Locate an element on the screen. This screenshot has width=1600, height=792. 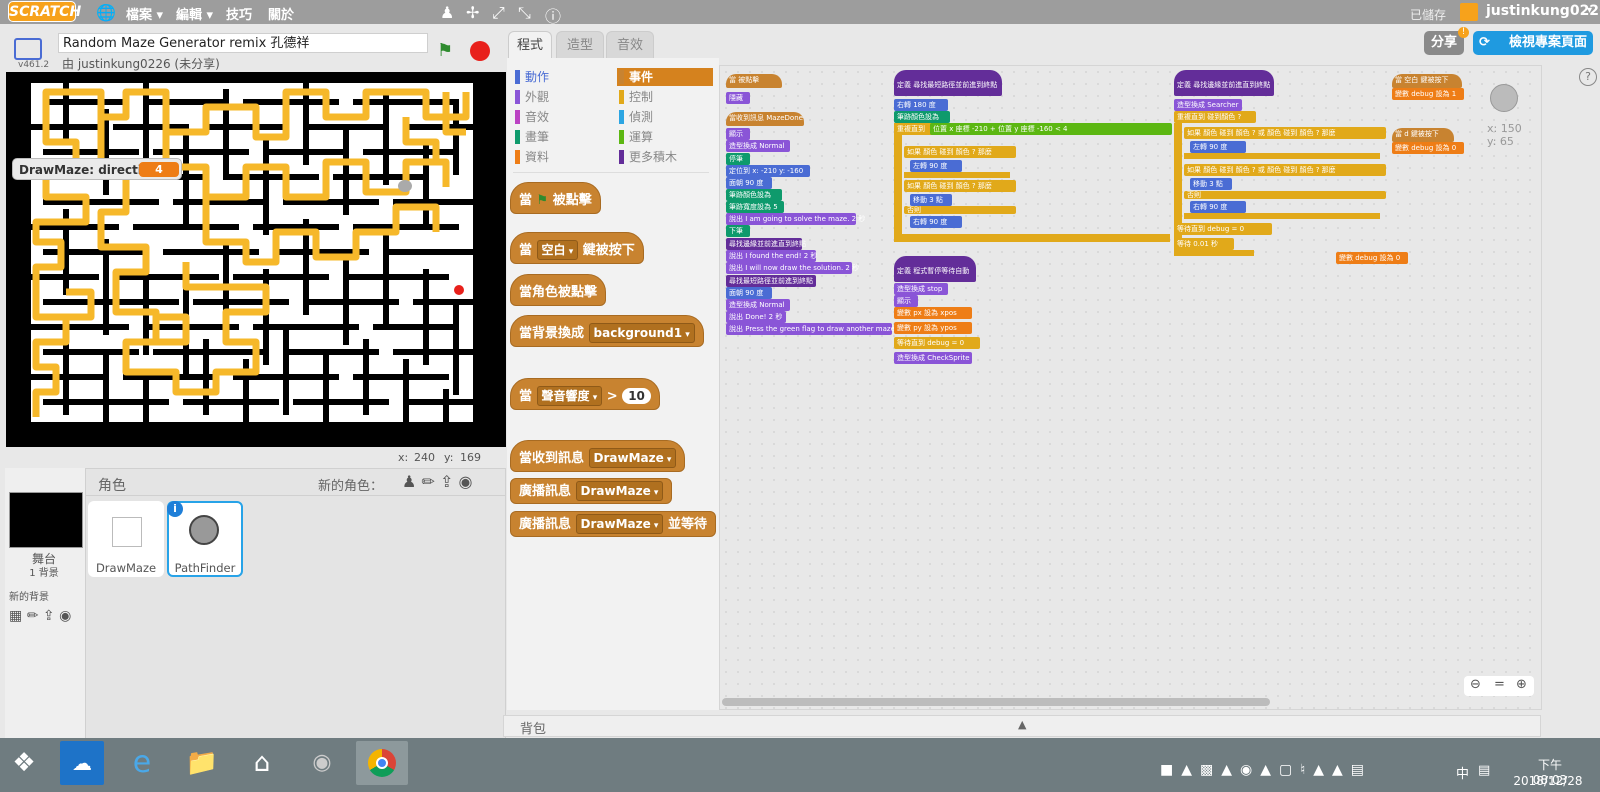
menu-edit: 編輯 ▾ is located at coordinates (194, 13).